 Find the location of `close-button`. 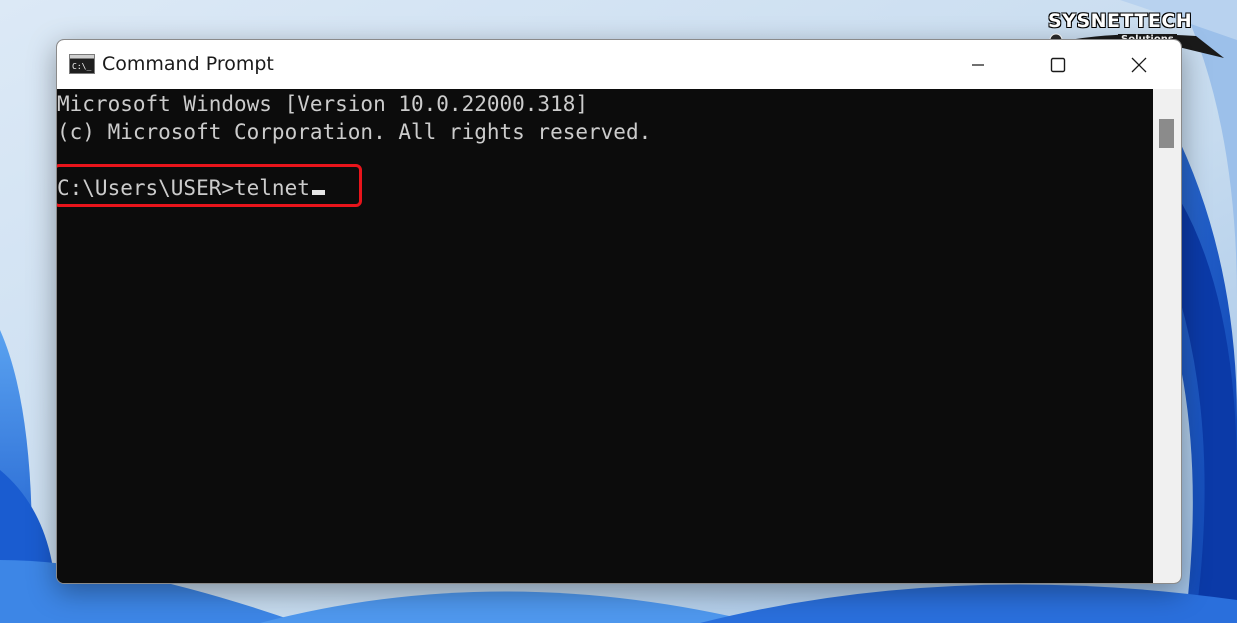

close-button is located at coordinates (1139, 64).